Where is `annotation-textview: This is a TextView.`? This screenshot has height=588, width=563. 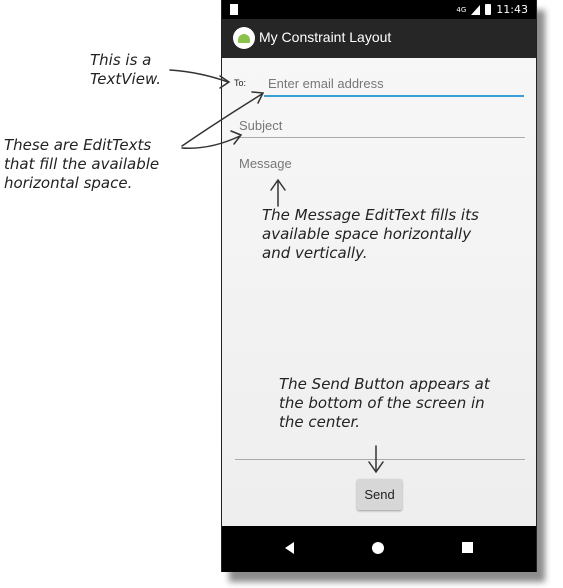 annotation-textview: This is a TextView. is located at coordinates (126, 69).